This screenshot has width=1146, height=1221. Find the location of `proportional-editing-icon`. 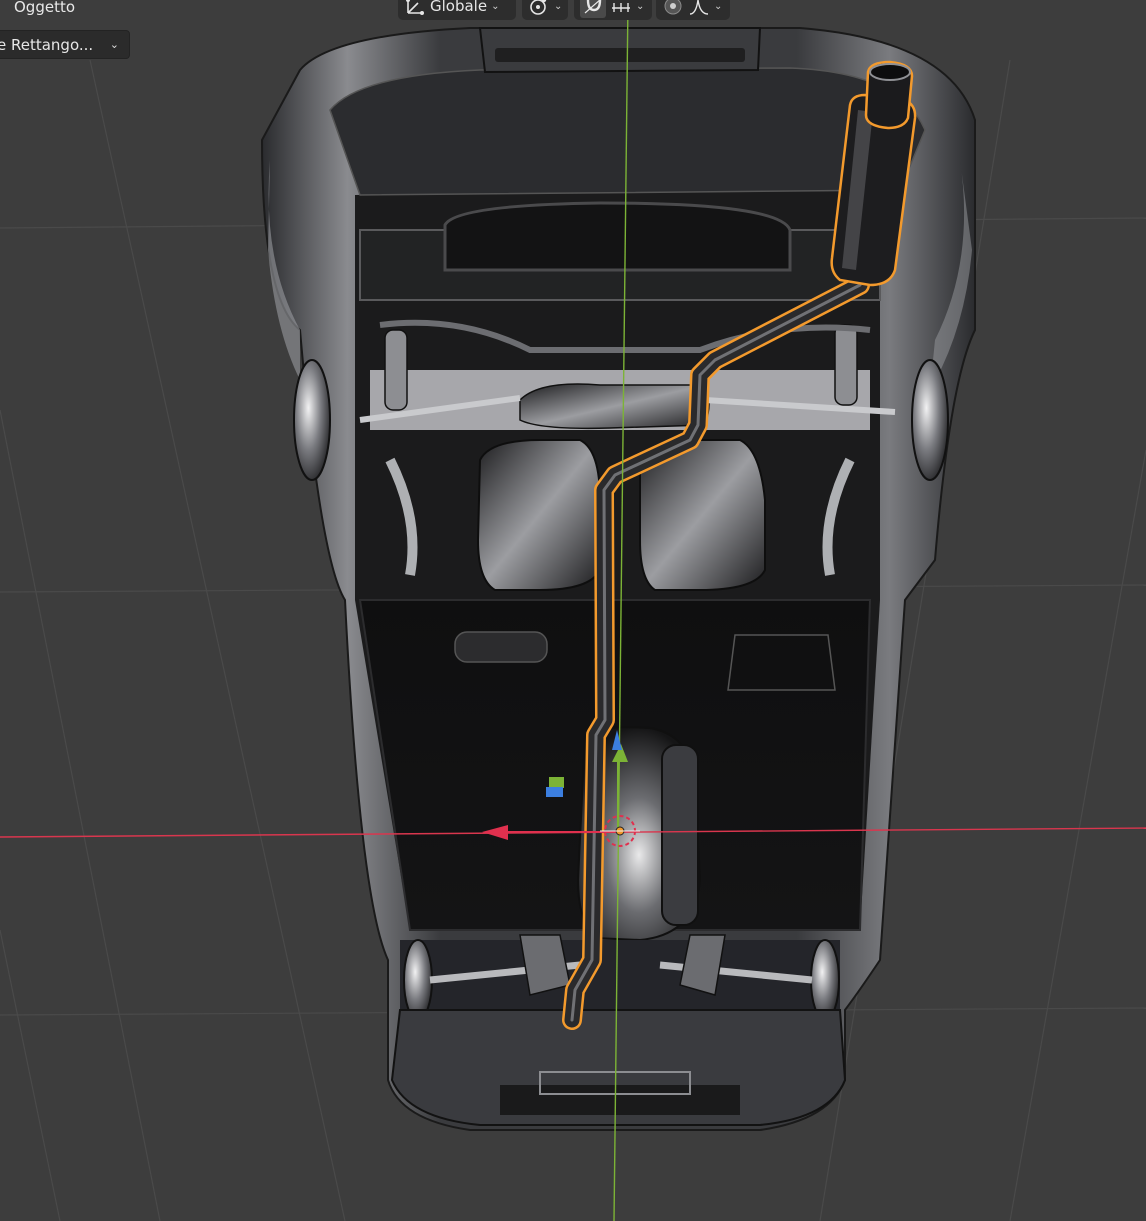

proportional-editing-icon is located at coordinates (673, 8).